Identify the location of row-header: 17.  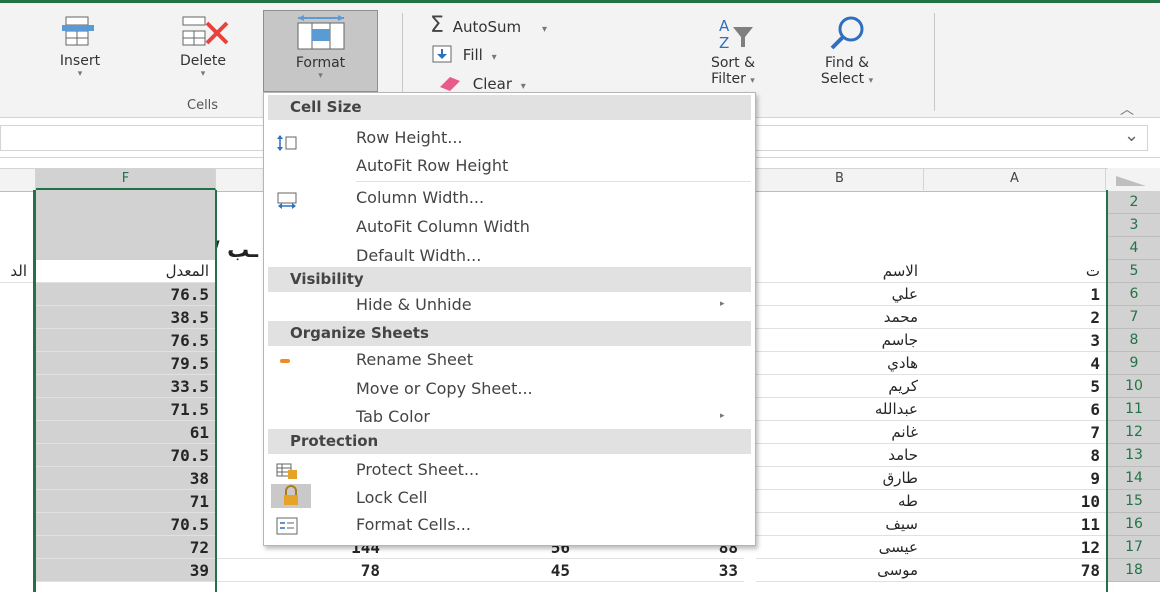
(1134, 547).